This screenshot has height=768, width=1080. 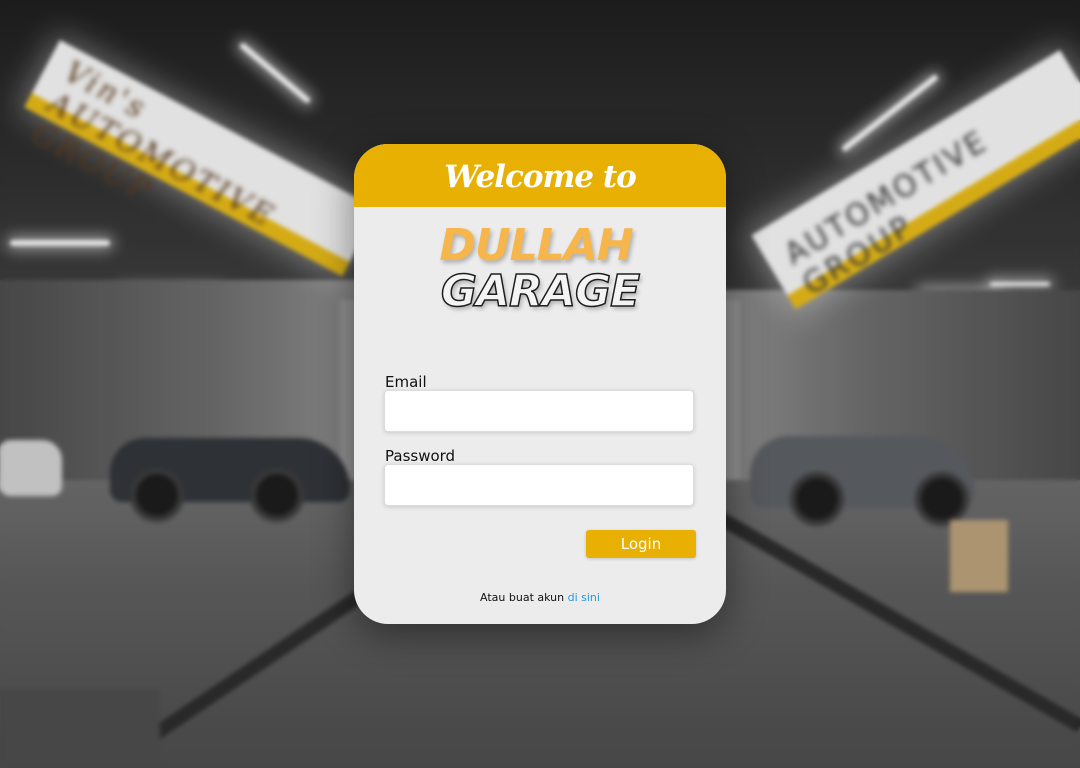 What do you see at coordinates (539, 485) in the screenshot?
I see `password-field` at bounding box center [539, 485].